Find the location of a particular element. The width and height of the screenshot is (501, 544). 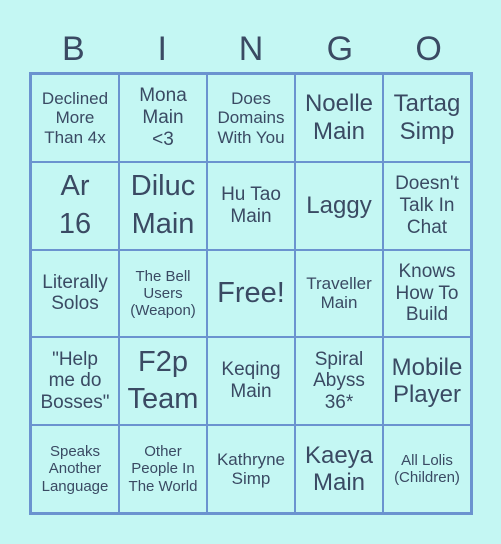

bingo-cell: Keqing Main is located at coordinates (251, 381).